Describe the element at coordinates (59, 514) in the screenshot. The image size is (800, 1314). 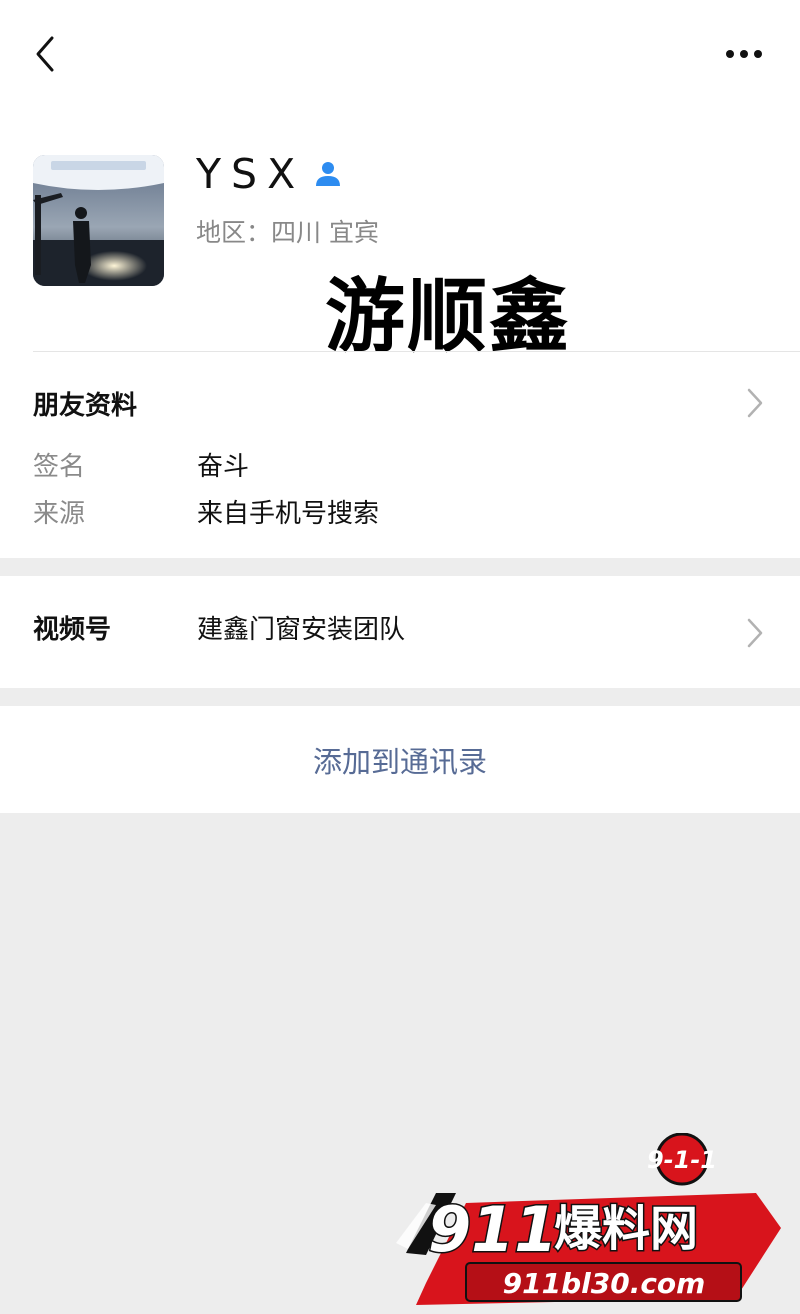
I see `source-label: 来源` at that location.